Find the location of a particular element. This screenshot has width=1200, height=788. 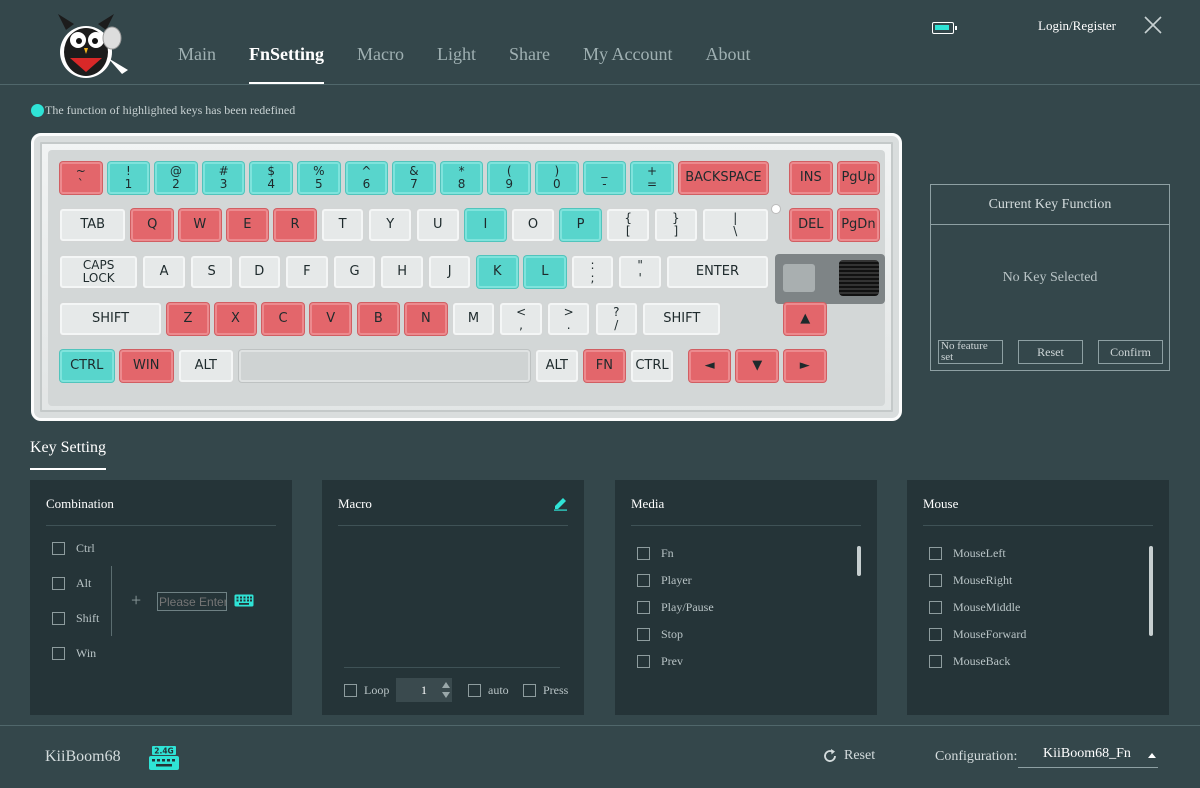

reset-key-button: Reset is located at coordinates (1050, 352).